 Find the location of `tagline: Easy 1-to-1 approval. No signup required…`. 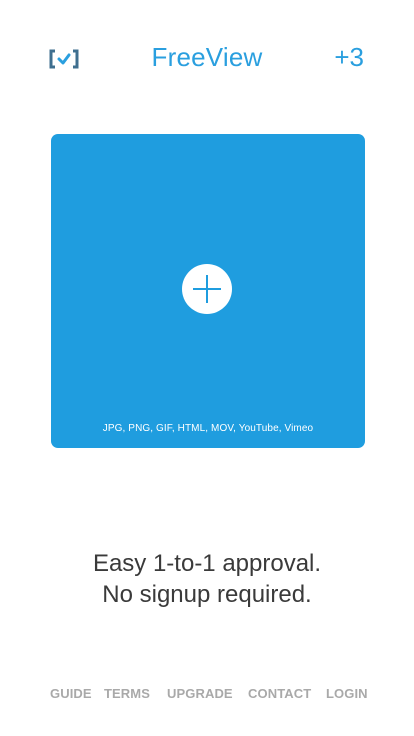

tagline: Easy 1-to-1 approval. No signup required… is located at coordinates (207, 579).